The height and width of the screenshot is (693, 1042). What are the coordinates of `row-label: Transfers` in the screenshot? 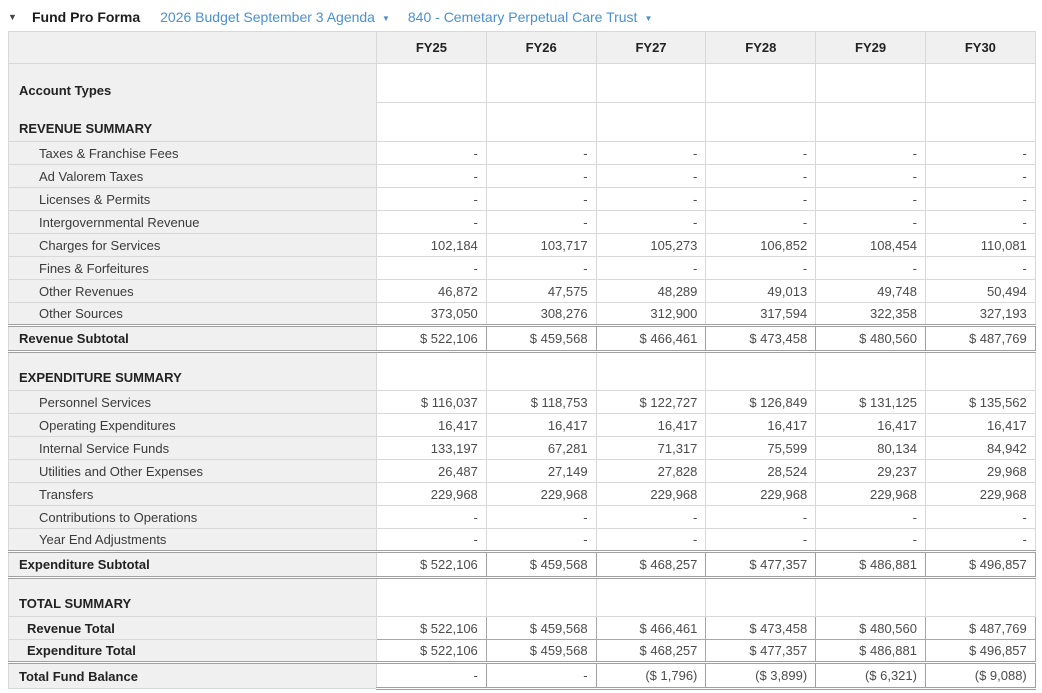 It's located at (192, 494).